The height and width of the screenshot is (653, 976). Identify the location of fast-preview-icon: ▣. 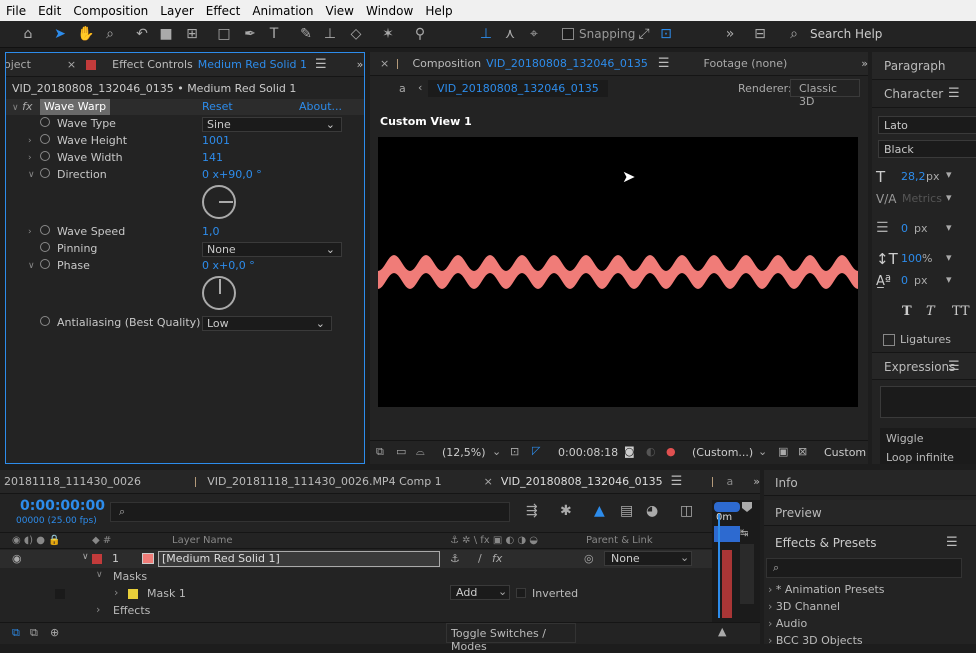
(783, 451).